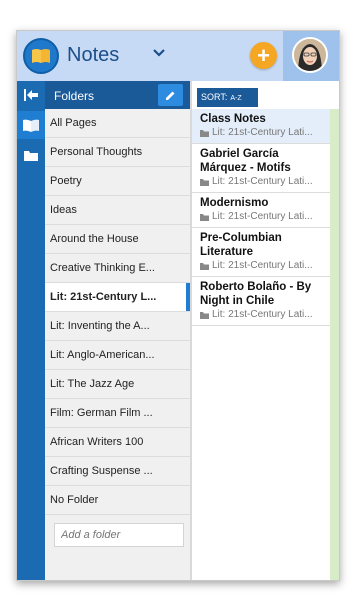 The width and height of the screenshot is (354, 609). Describe the element at coordinates (31, 95) in the screenshot. I see `collapse-left-icon` at that location.